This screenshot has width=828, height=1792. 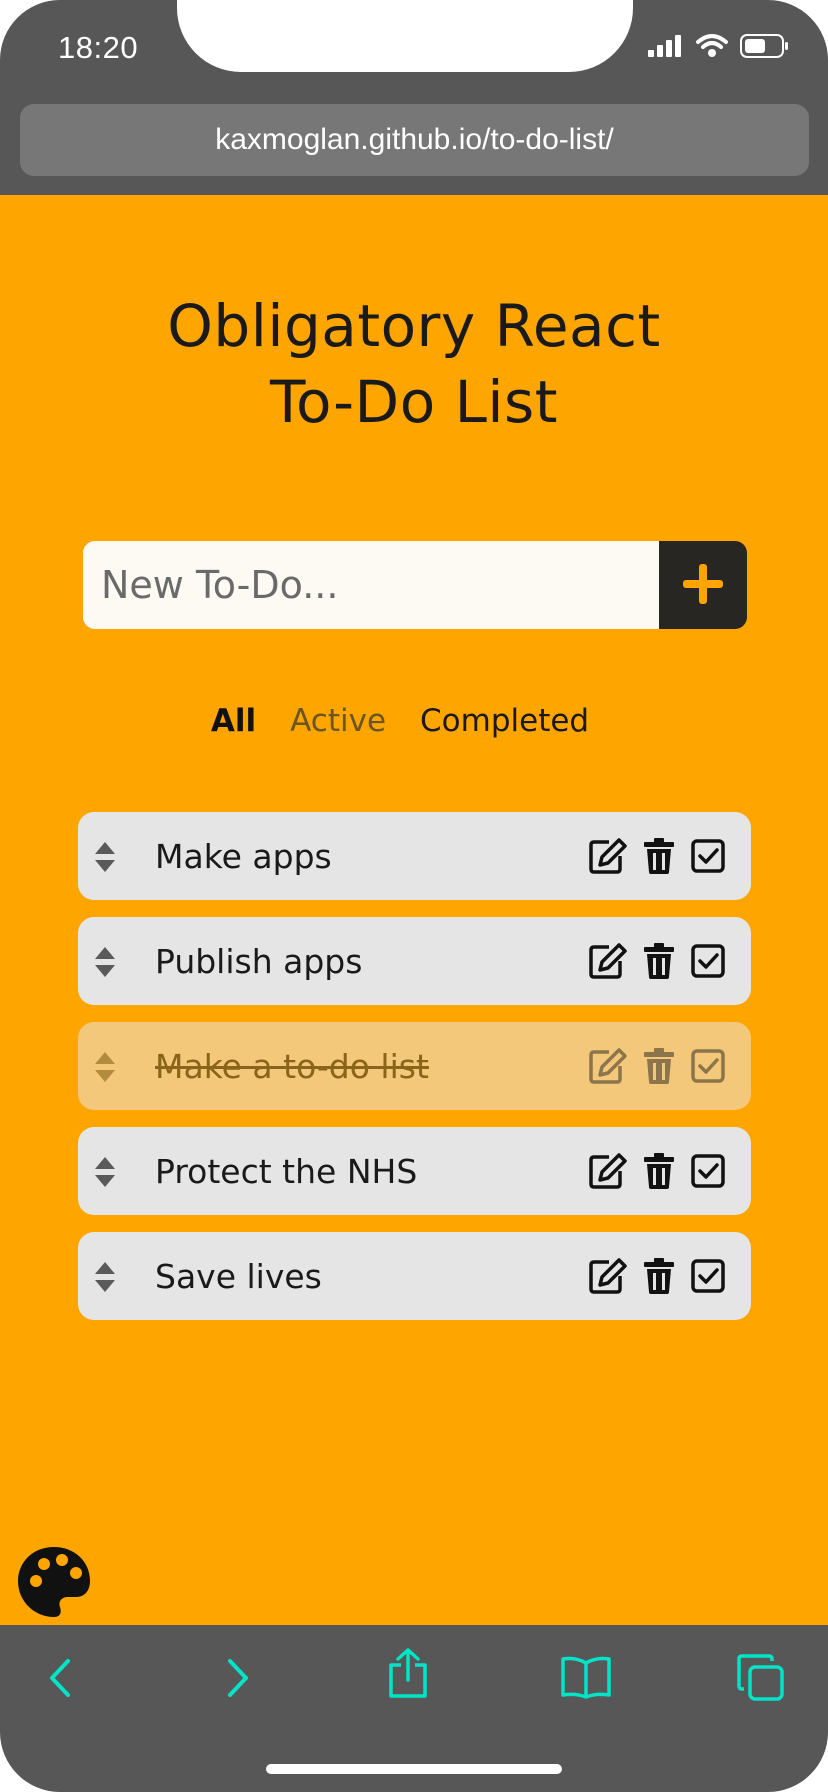 What do you see at coordinates (233, 721) in the screenshot?
I see `filter-all: All` at bounding box center [233, 721].